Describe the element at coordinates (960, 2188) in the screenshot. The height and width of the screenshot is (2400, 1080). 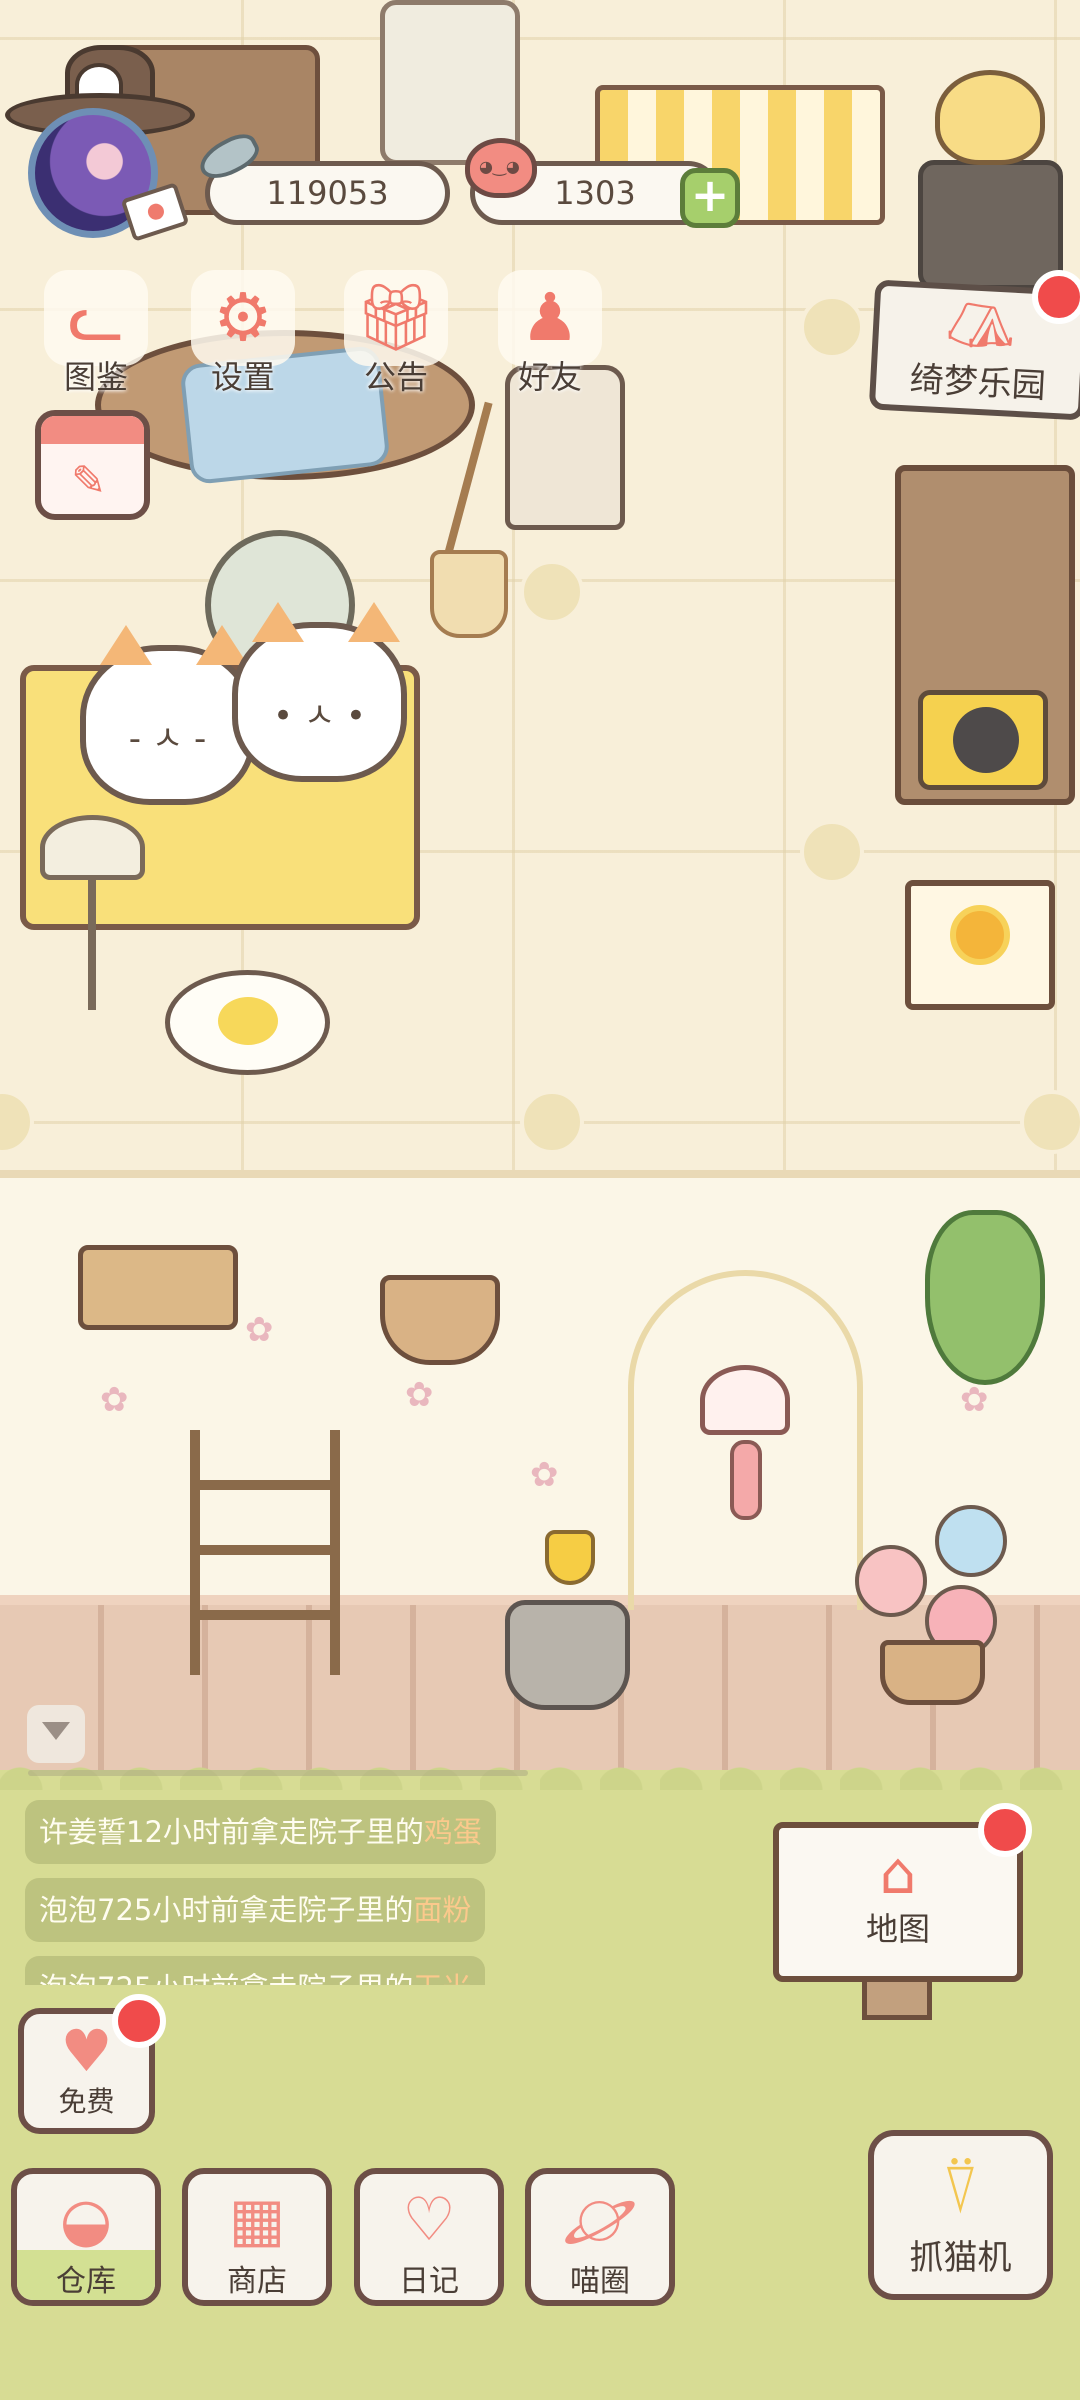
I see `claw-machine-icon: ⍢` at that location.